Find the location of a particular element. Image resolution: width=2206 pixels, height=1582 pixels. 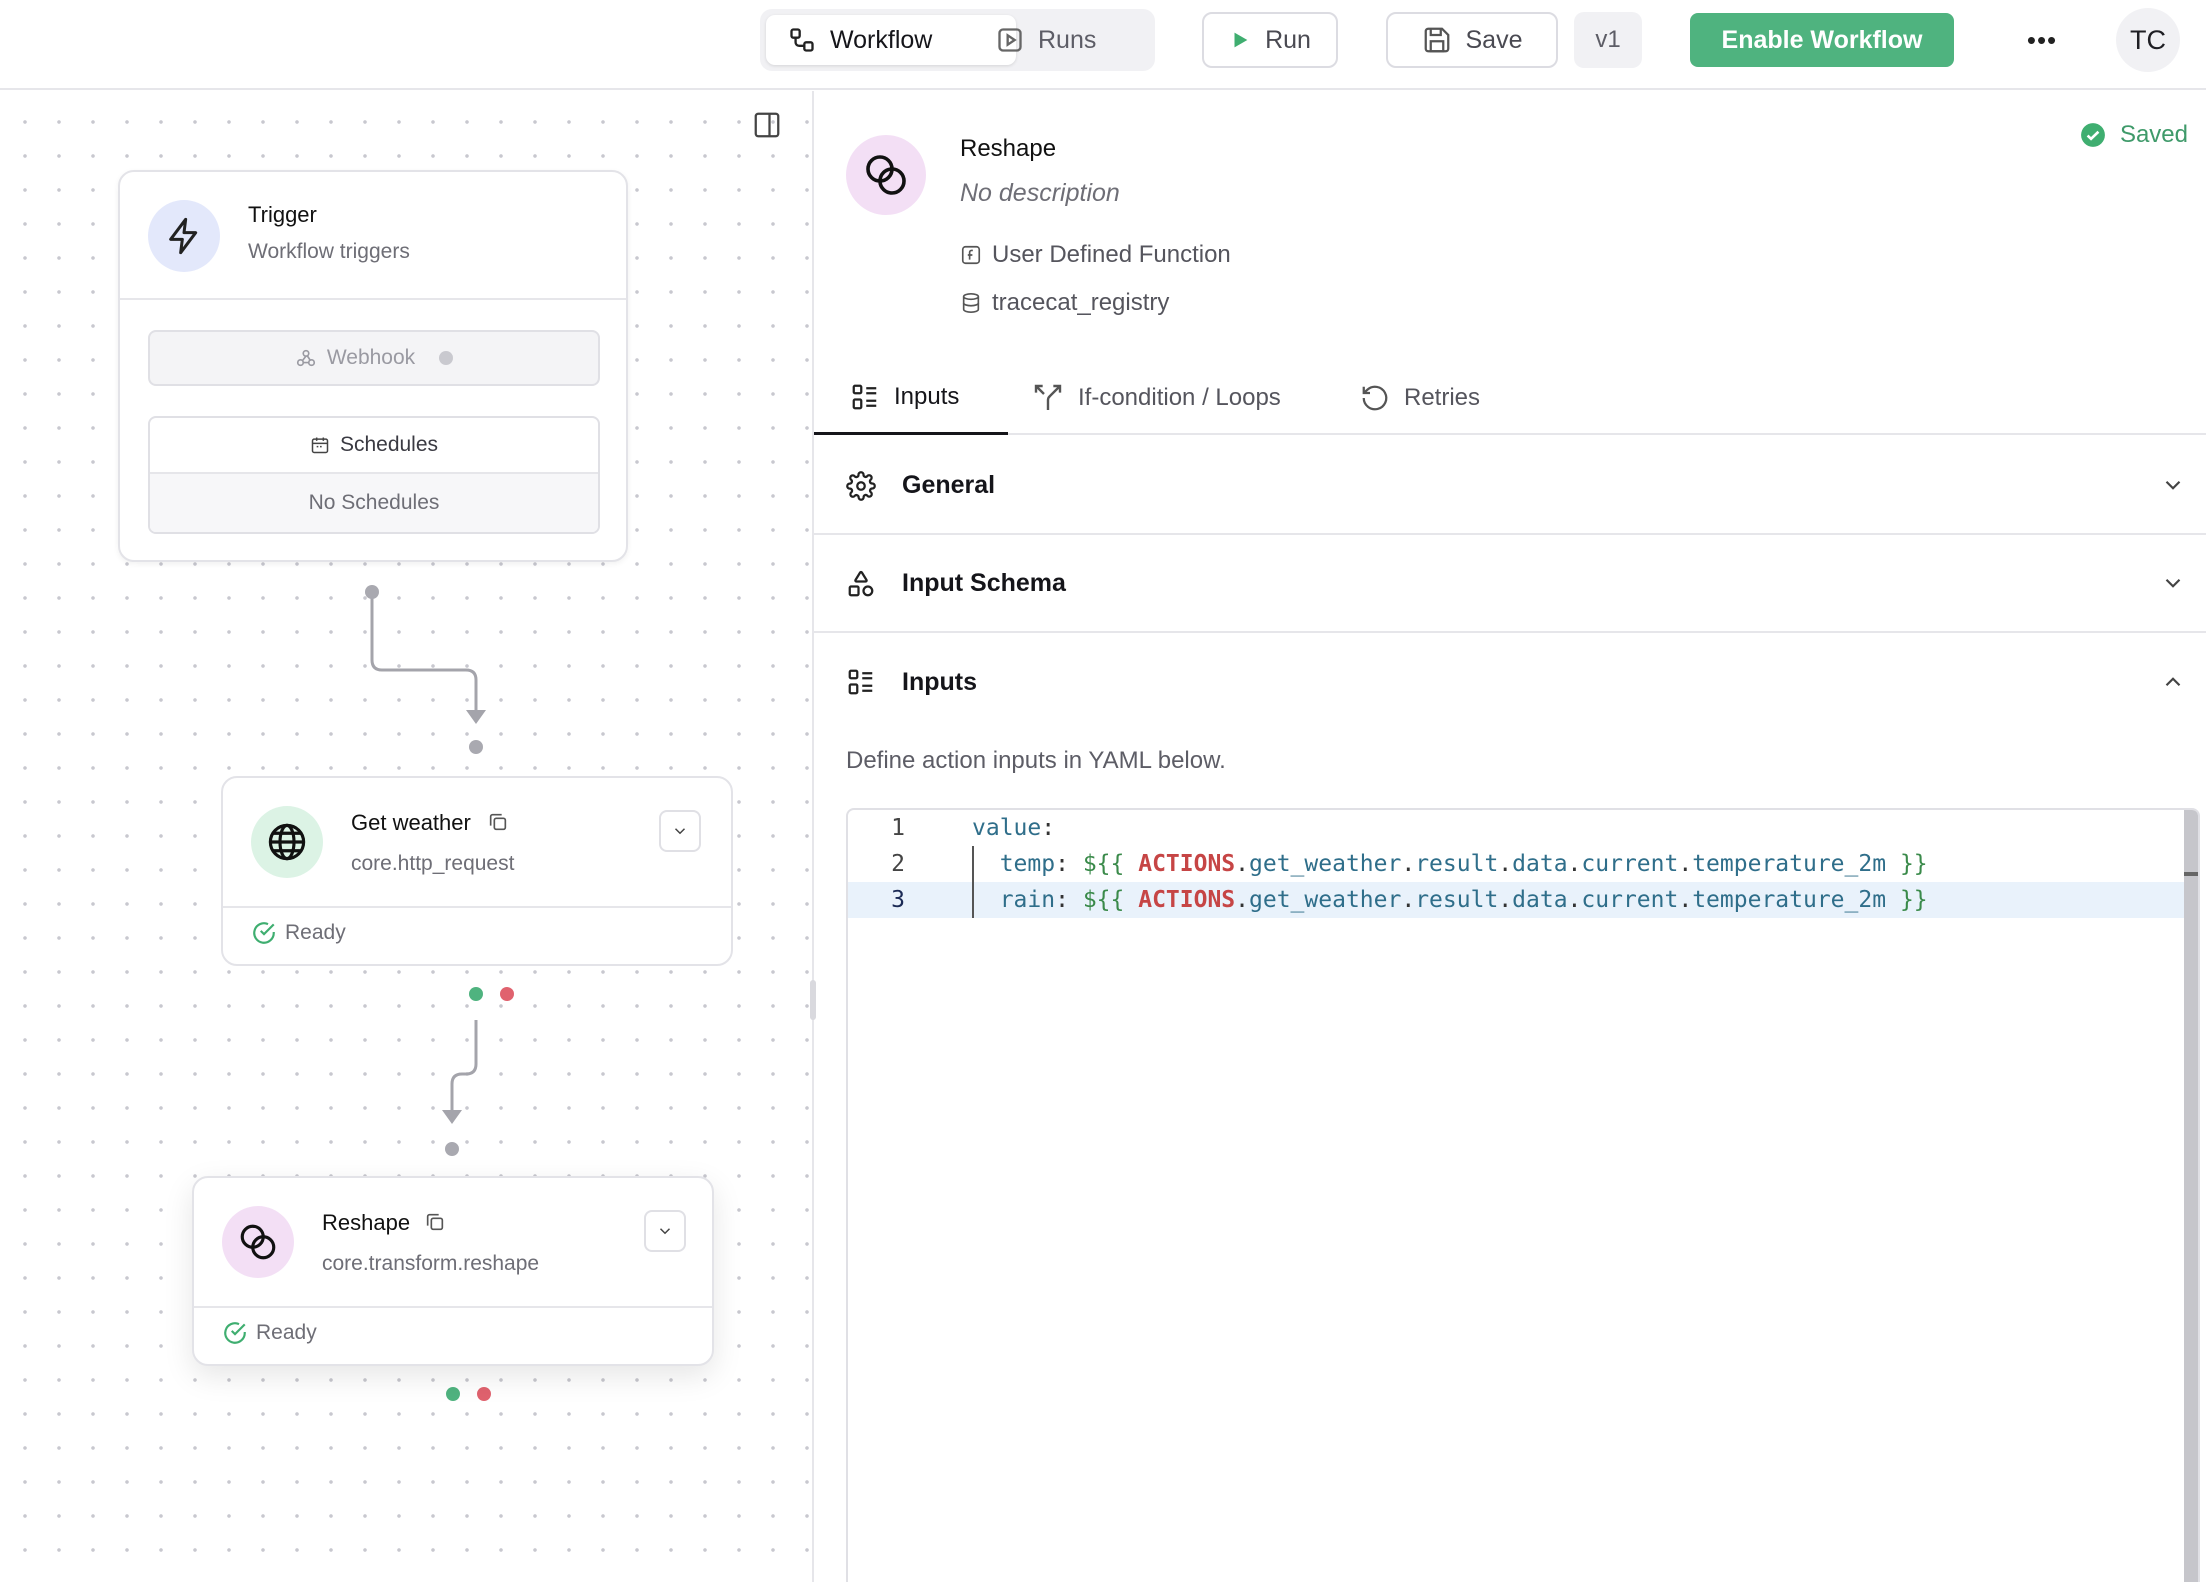

detail-tabs: Inputs If-condition / Loops Retries is located at coordinates (1510, 398).